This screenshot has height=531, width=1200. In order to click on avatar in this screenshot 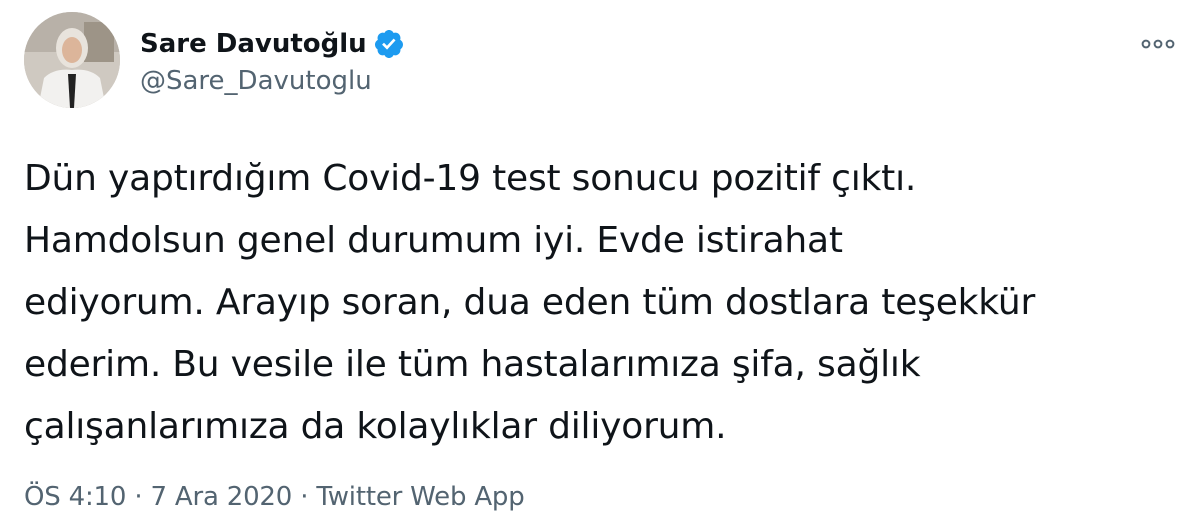, I will do `click(72, 60)`.